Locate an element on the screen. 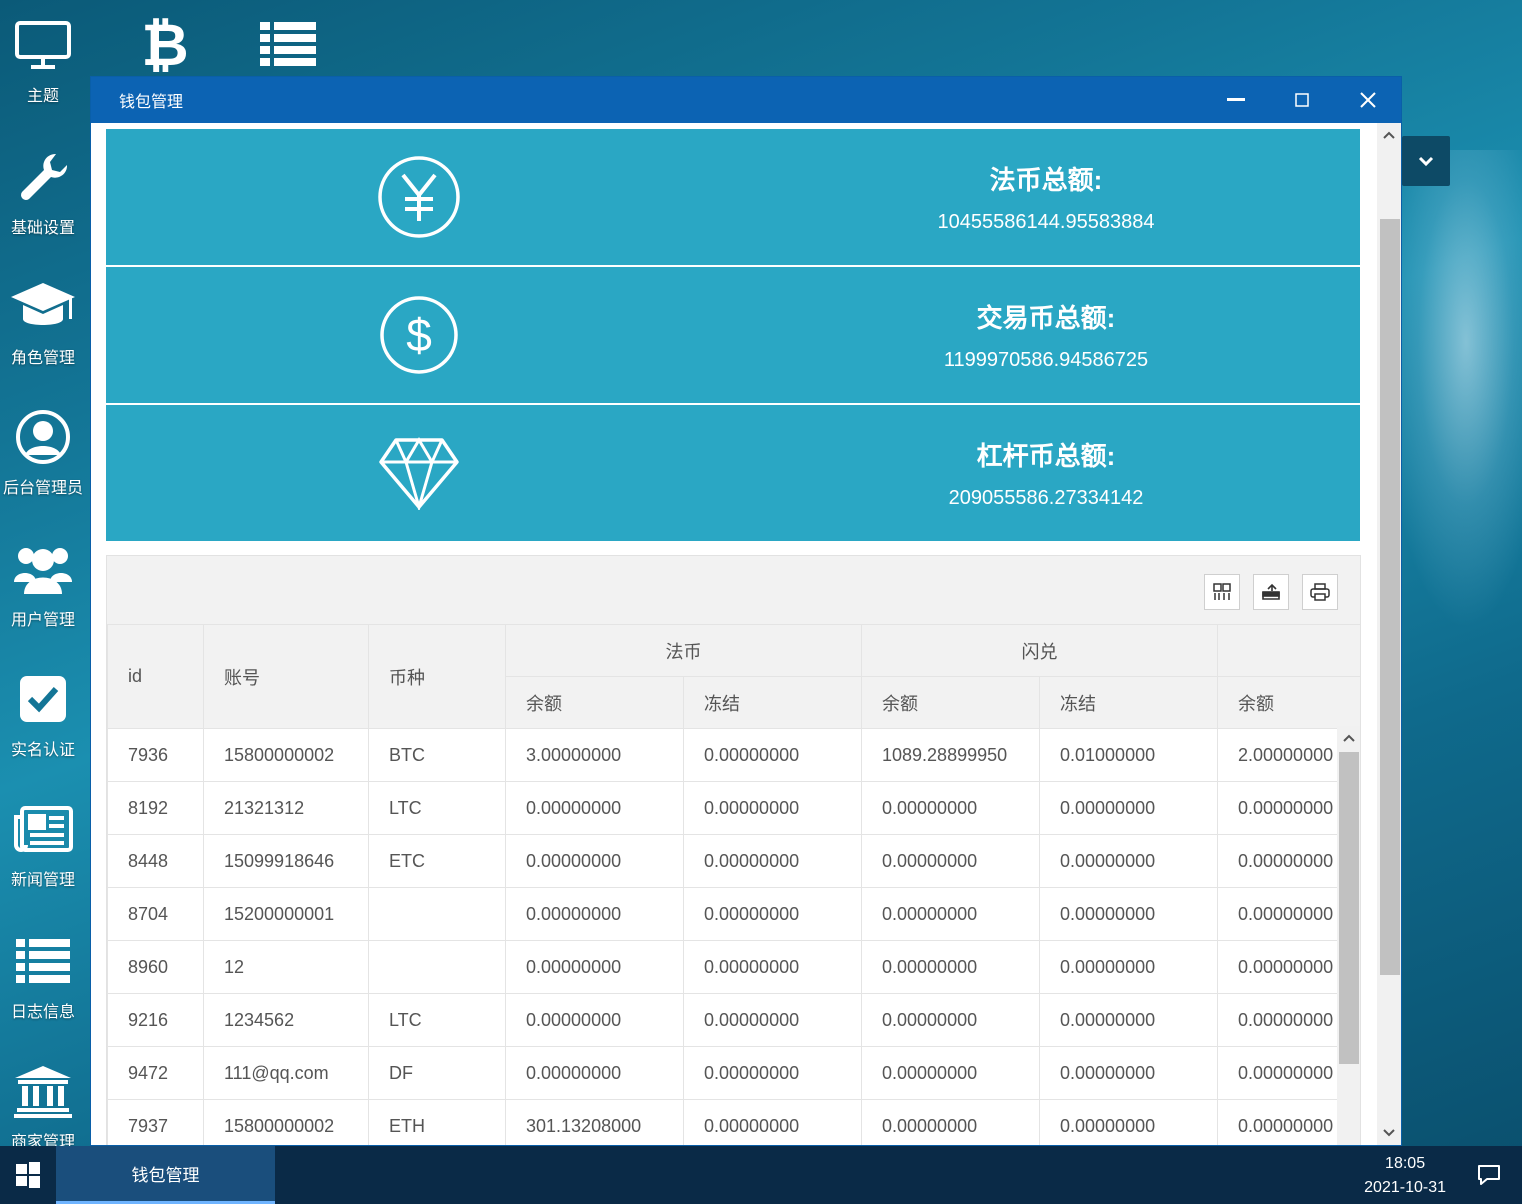  cell-account: 12 is located at coordinates (286, 967).